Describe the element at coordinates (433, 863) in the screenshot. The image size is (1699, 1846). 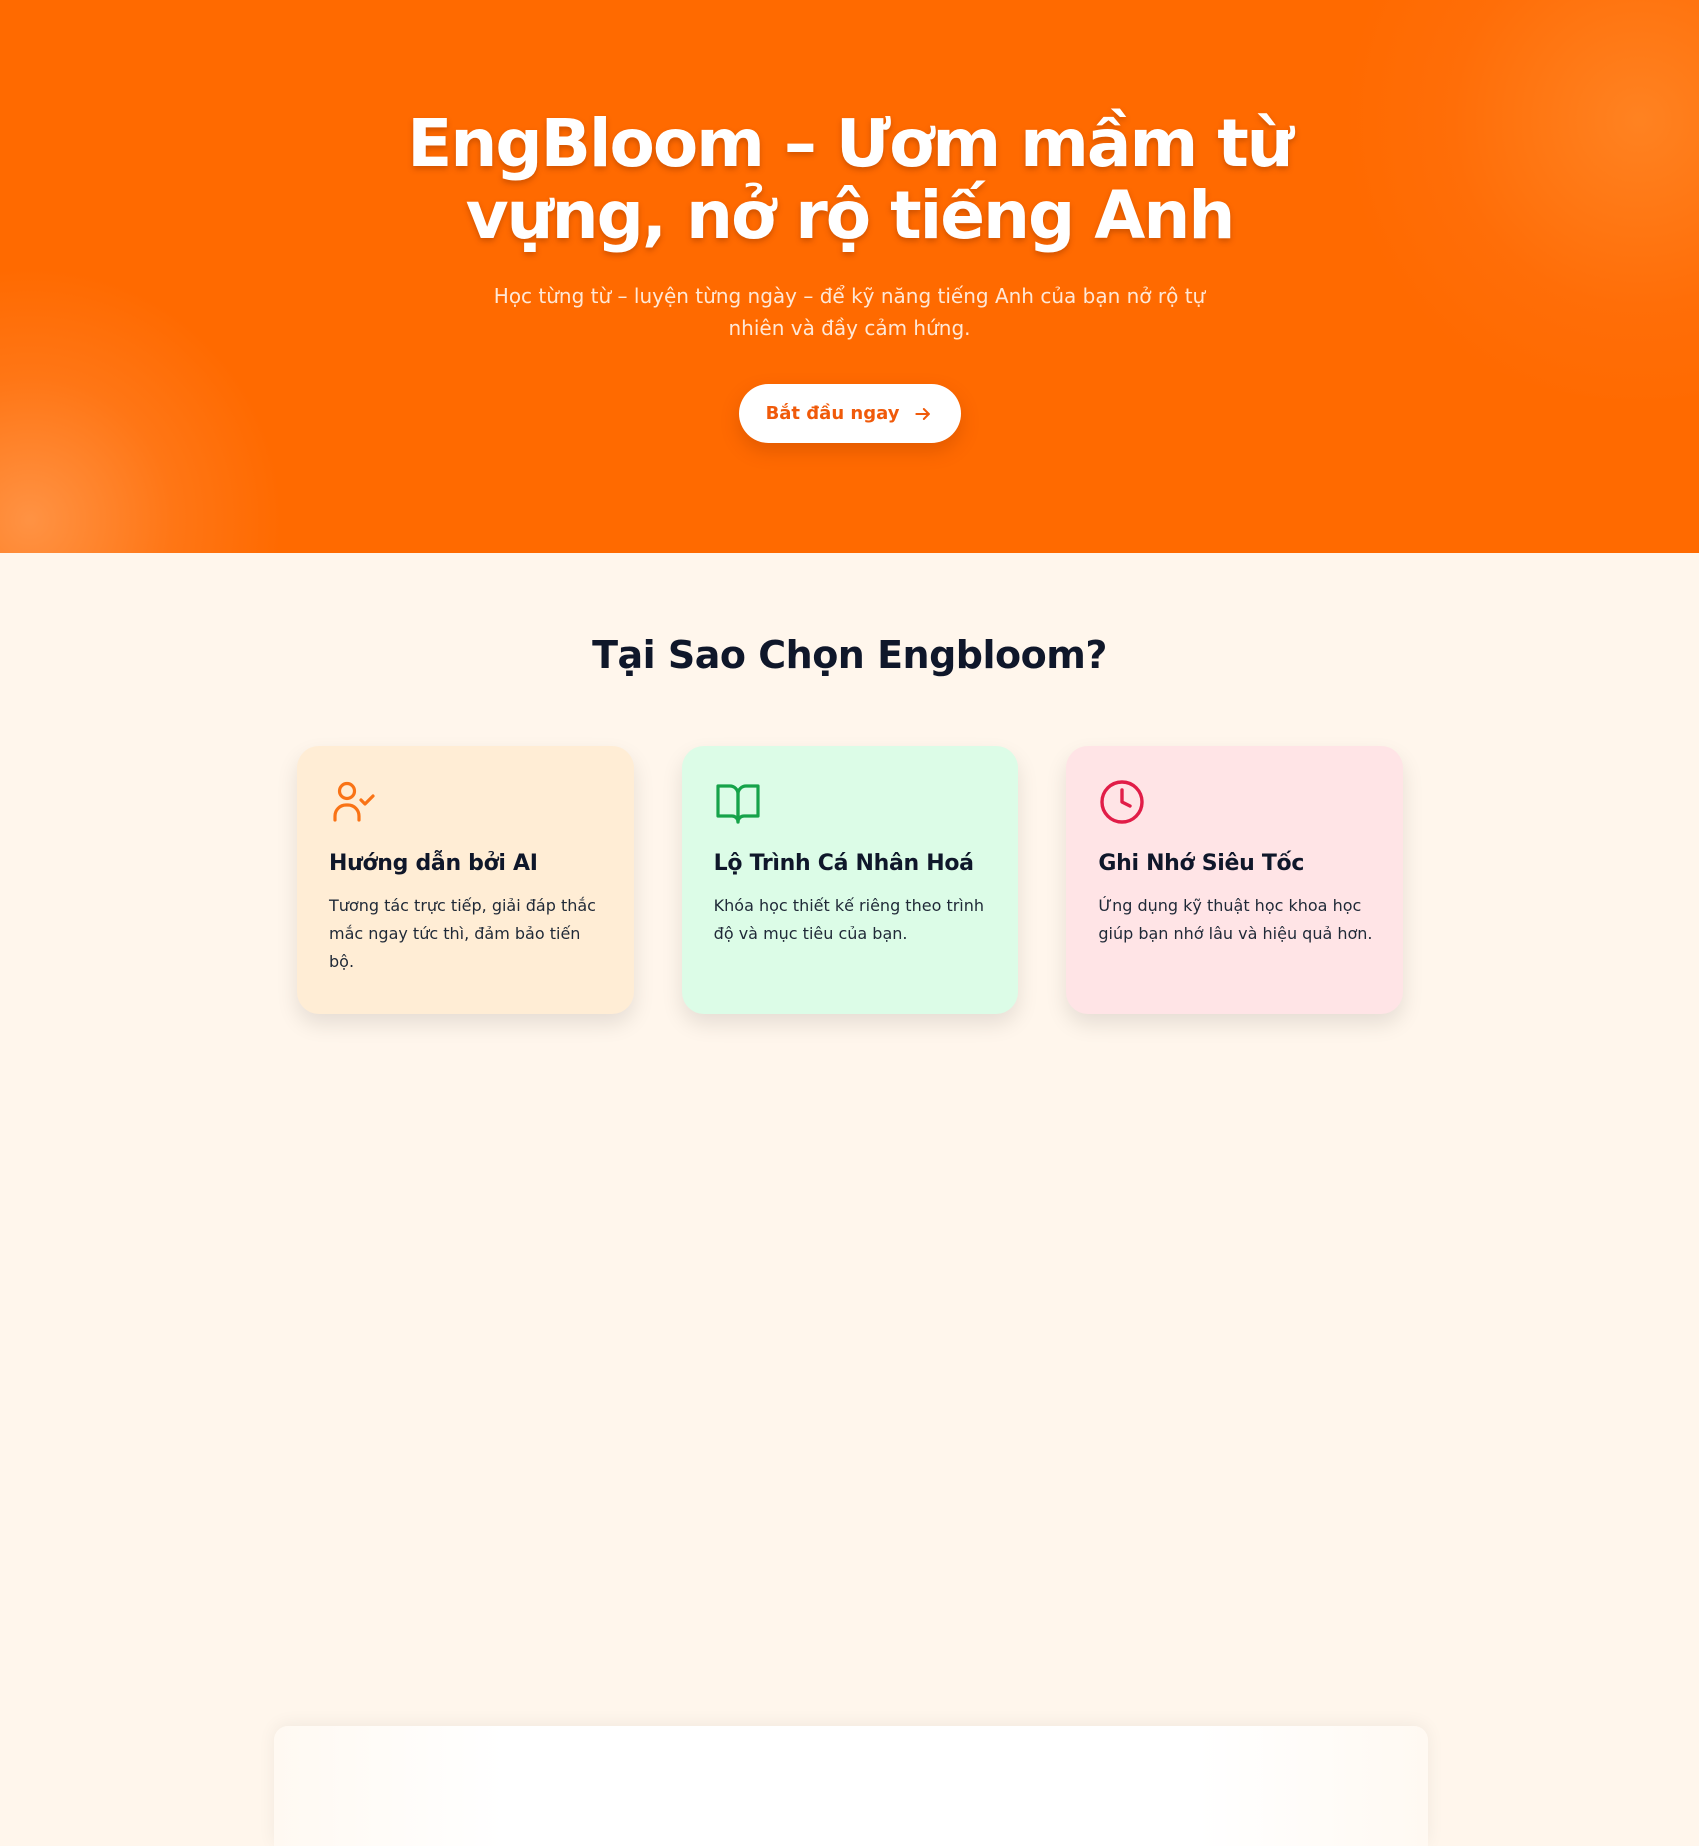
I see `feature-card-title: Hướng dẫn bởi AI` at that location.